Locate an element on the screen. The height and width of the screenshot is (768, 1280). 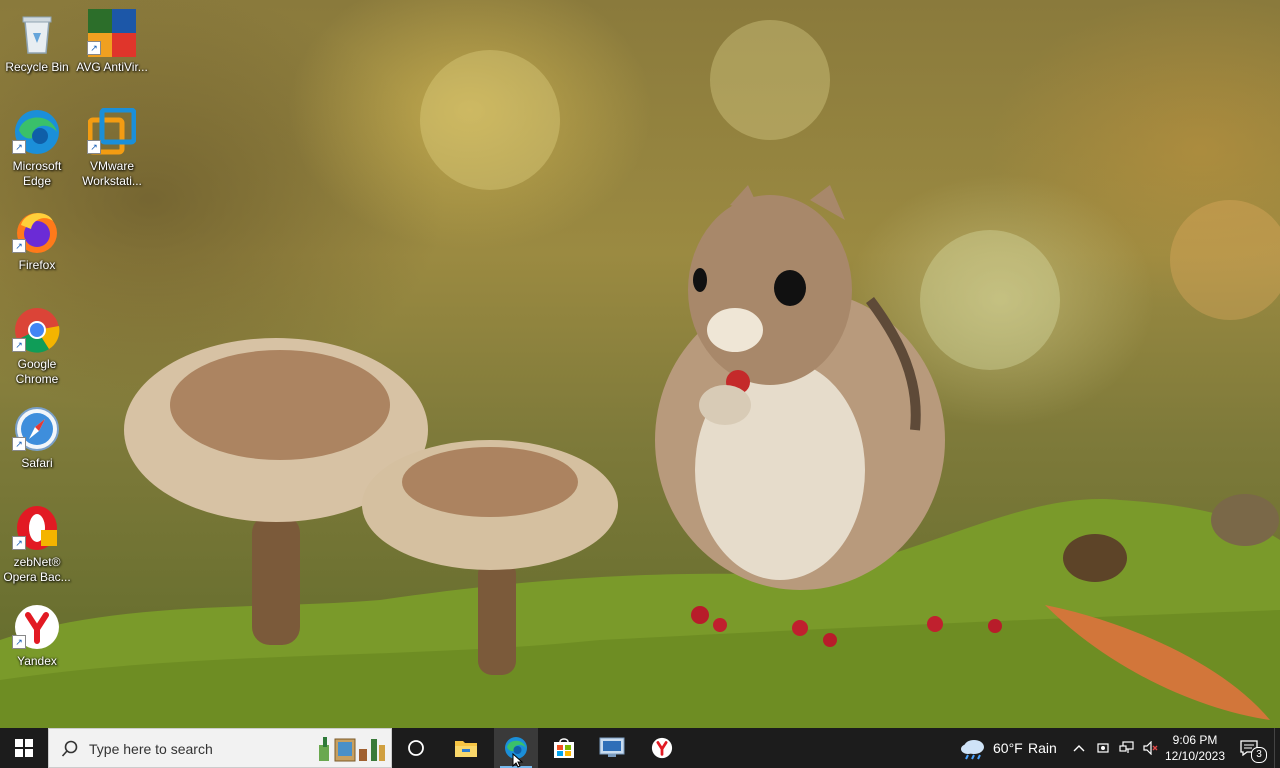
tray-network-button is located at coordinates (1127, 748).